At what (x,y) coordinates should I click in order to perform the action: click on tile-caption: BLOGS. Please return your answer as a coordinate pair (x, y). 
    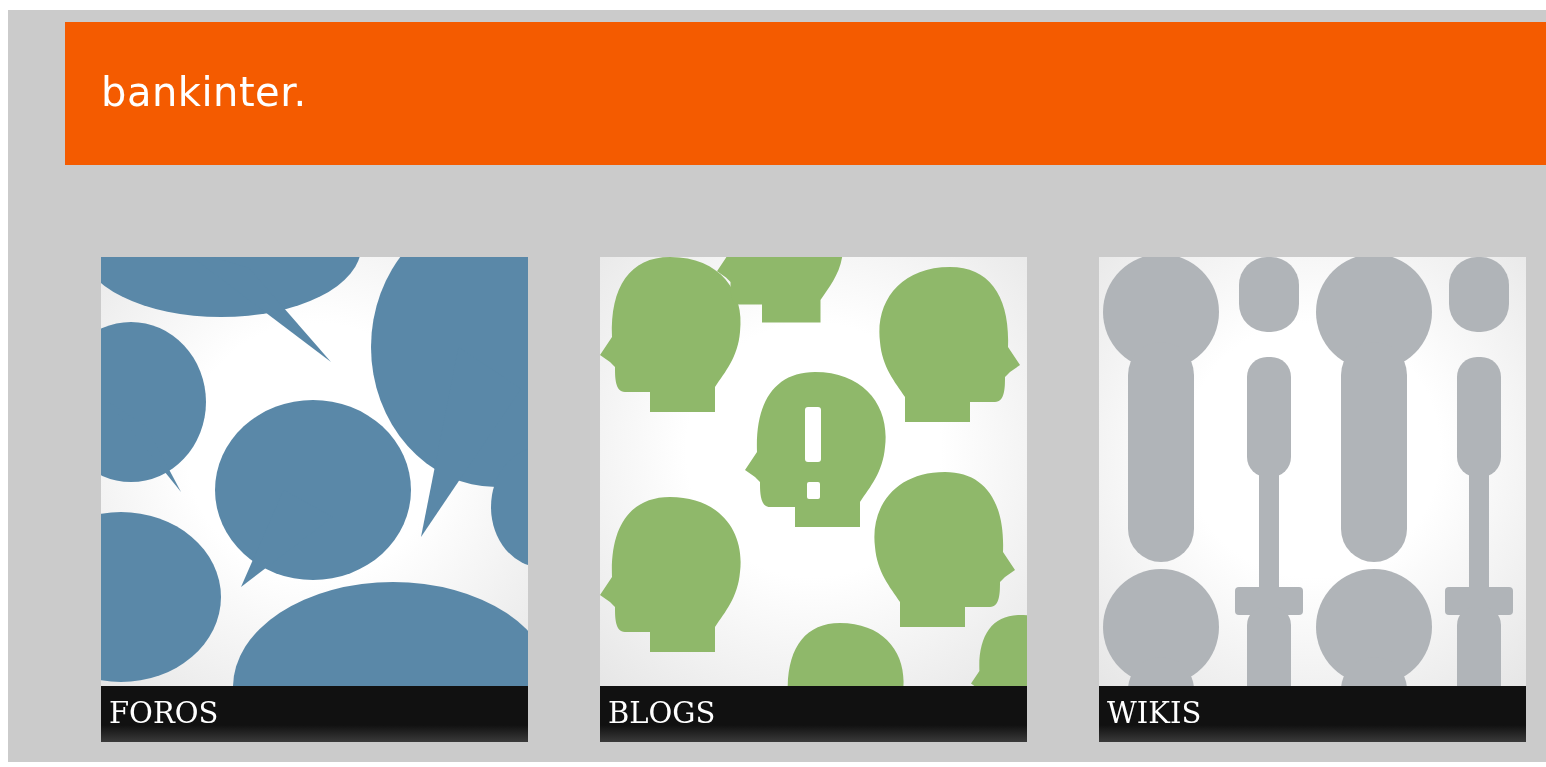
    Looking at the image, I should click on (813, 714).